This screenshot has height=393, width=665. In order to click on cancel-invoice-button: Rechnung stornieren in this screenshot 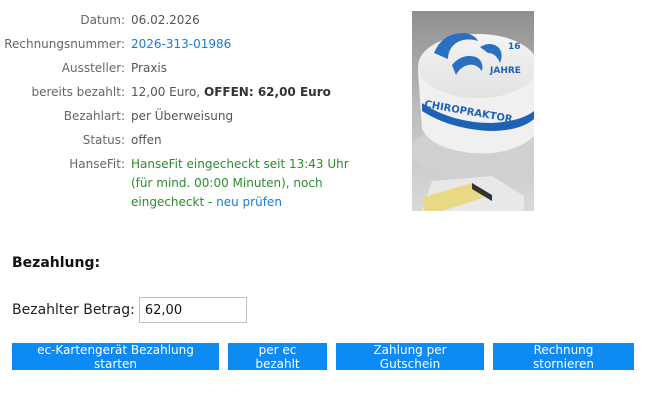, I will do `click(563, 357)`.